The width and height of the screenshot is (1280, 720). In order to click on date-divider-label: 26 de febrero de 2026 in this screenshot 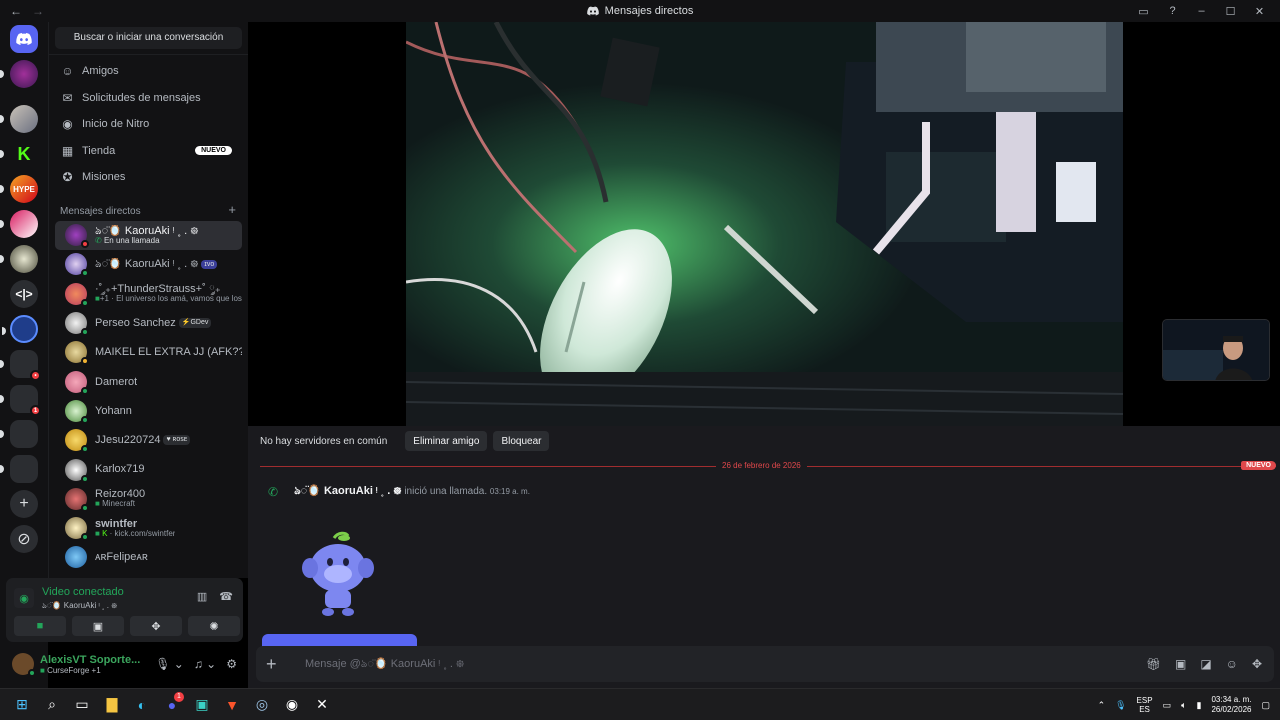, I will do `click(761, 465)`.